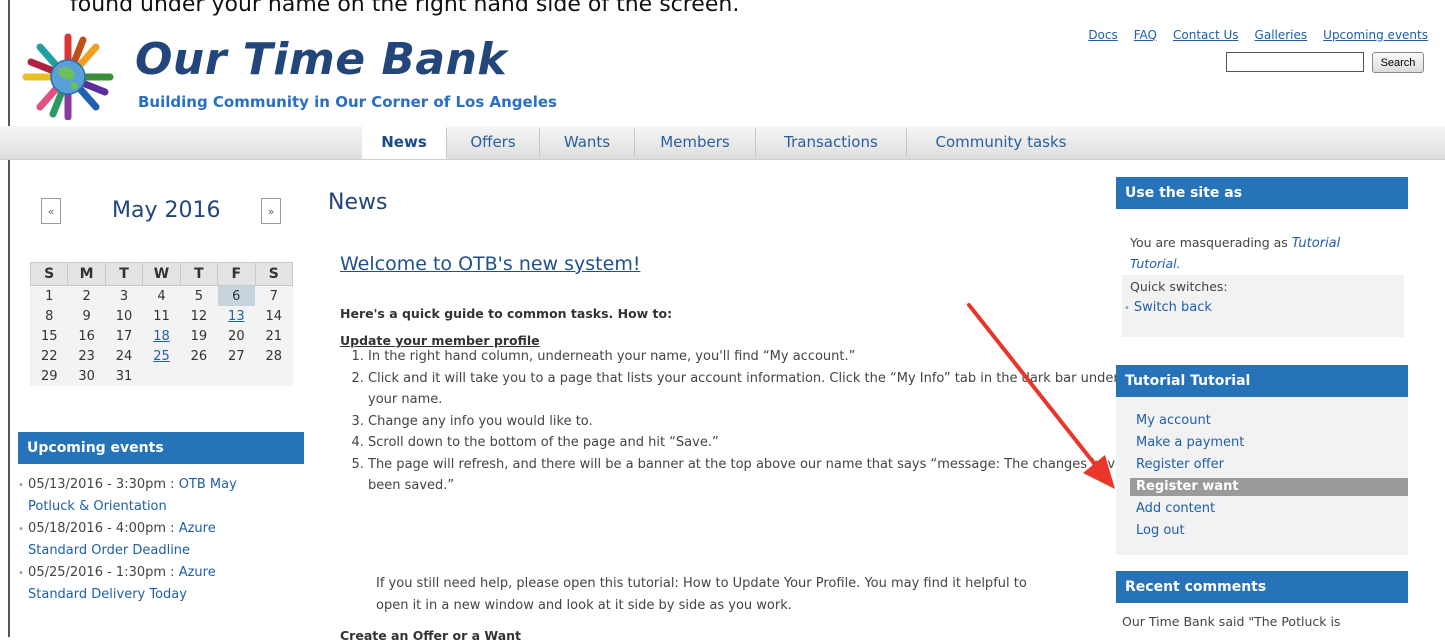 This screenshot has width=1445, height=643. What do you see at coordinates (101, 572) in the screenshot?
I see `event-date: 05/25/2016 - 1:30pm :` at bounding box center [101, 572].